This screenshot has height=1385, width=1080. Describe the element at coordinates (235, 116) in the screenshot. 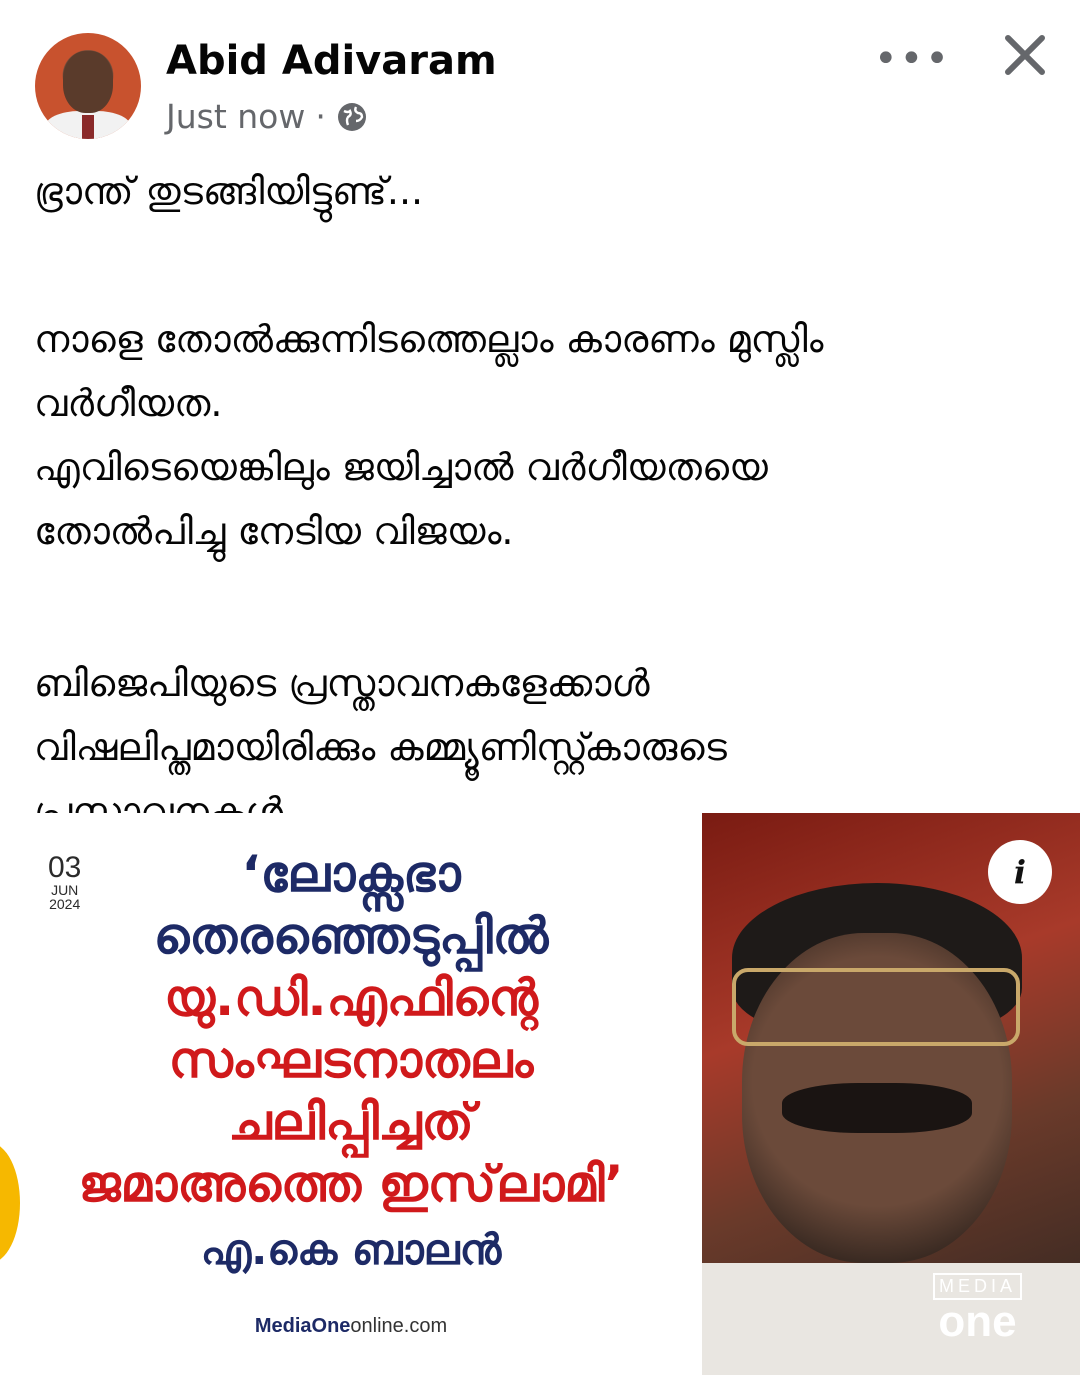

I see `post-timestamp: Just now` at that location.